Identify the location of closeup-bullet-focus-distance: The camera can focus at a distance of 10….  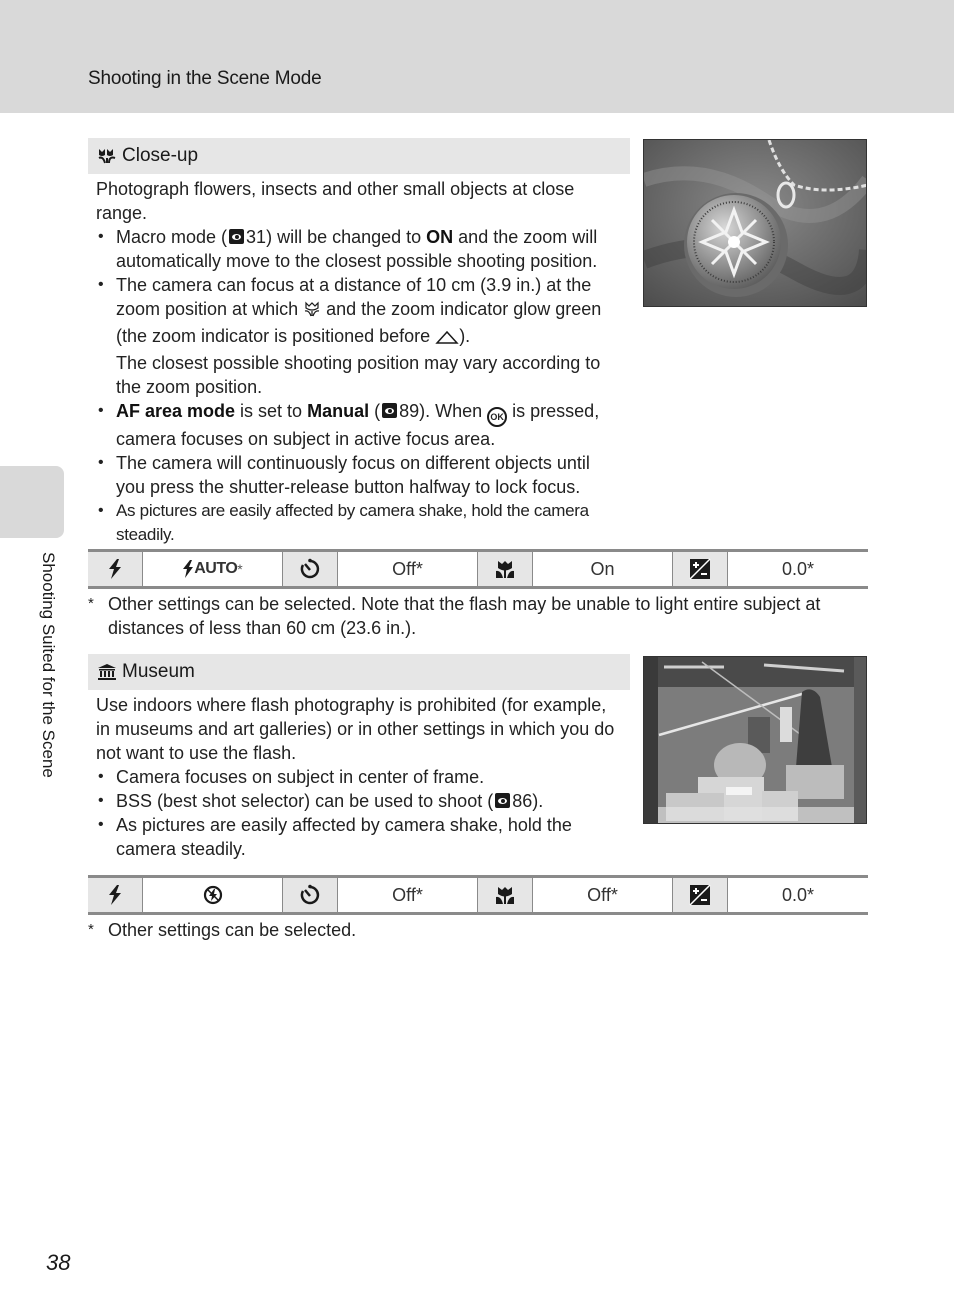
(359, 336).